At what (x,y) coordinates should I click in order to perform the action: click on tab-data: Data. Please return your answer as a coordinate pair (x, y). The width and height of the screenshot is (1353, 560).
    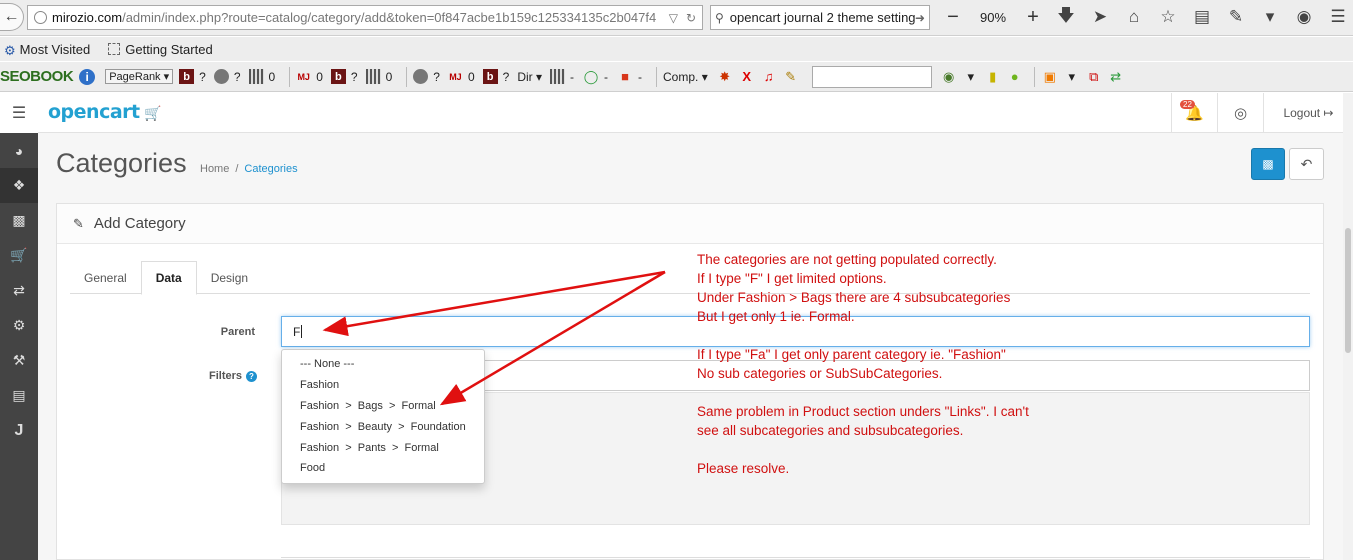
    Looking at the image, I should click on (168, 278).